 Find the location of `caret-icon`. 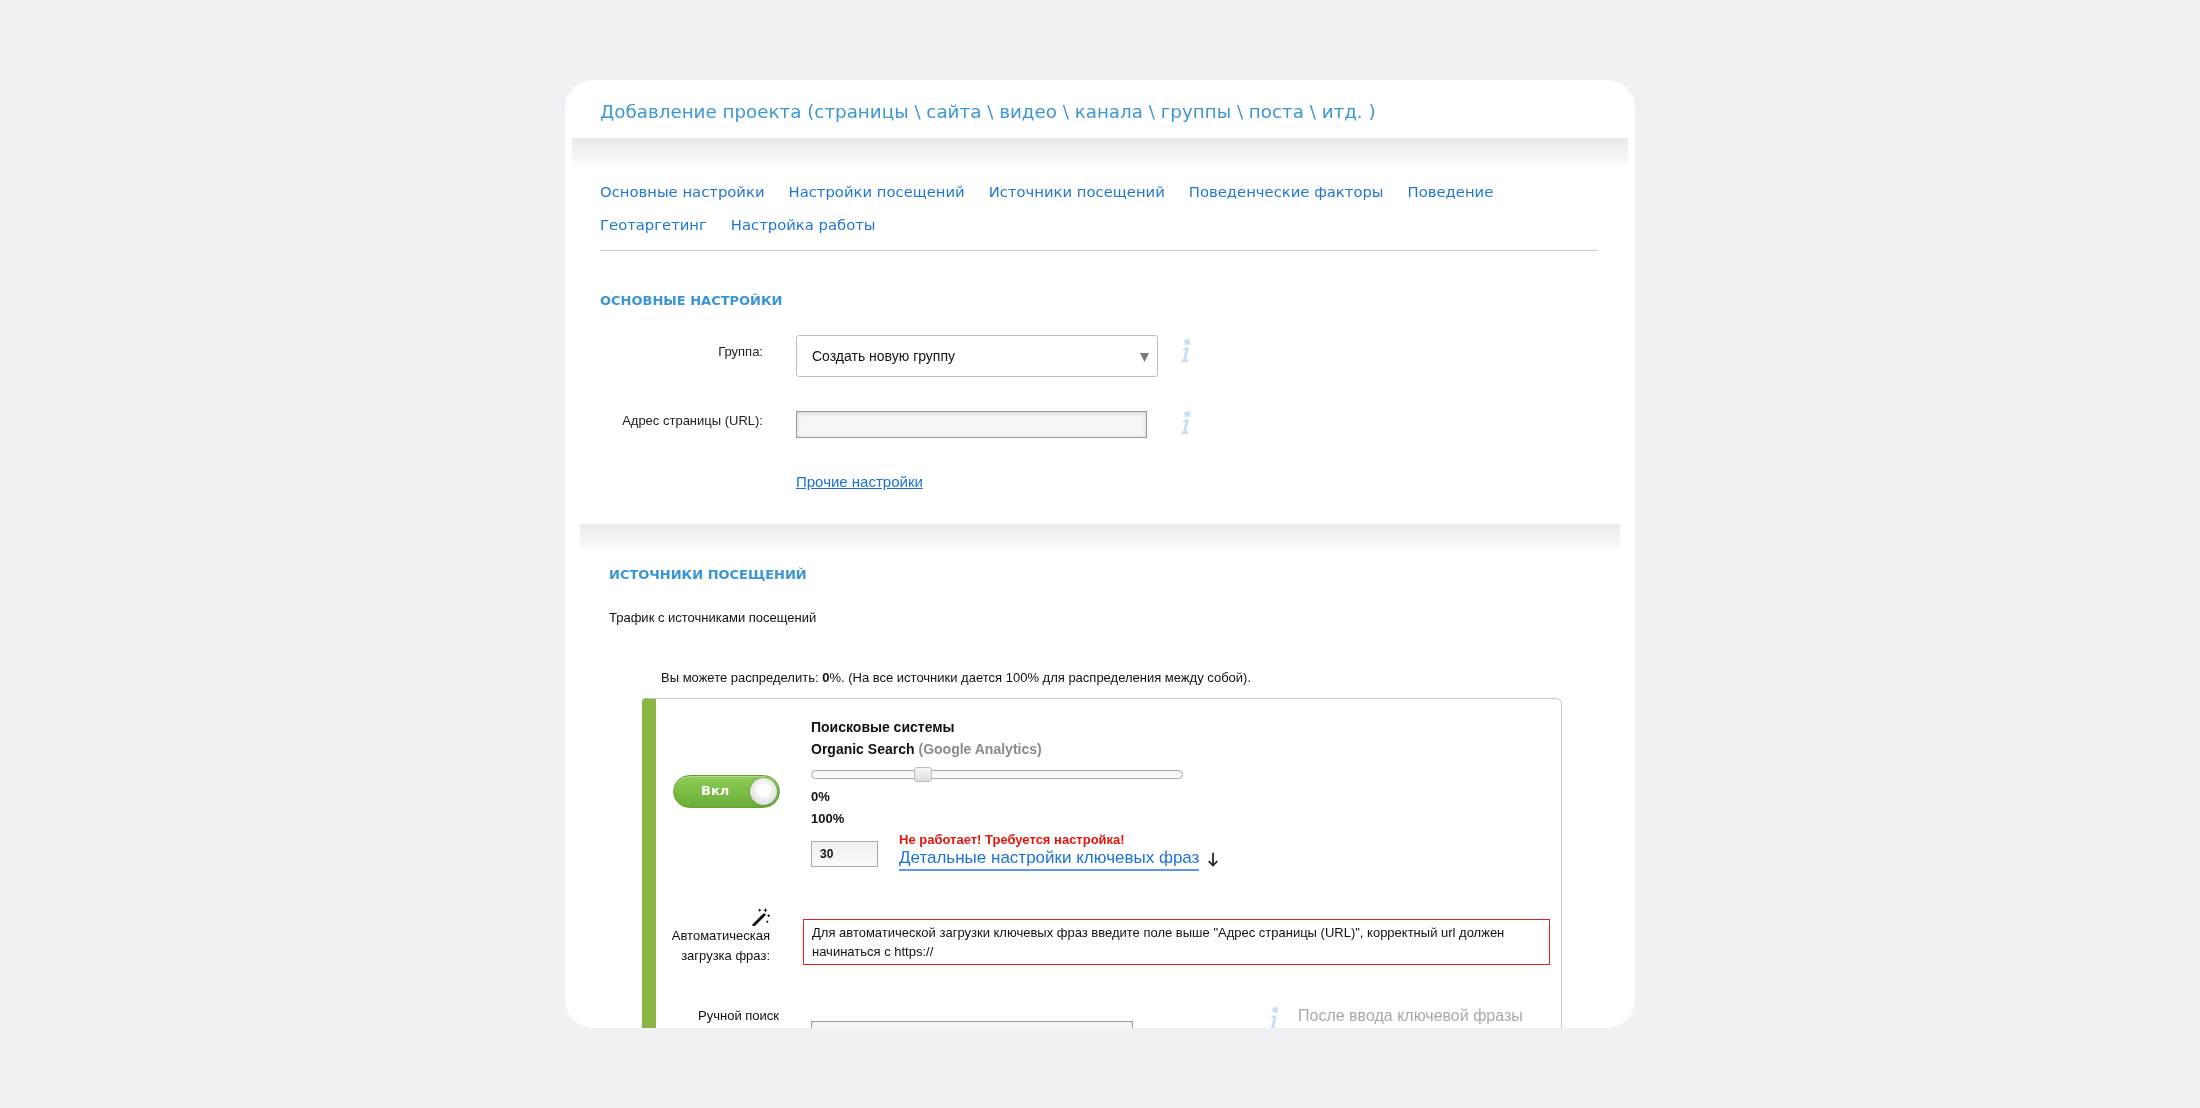

caret-icon is located at coordinates (1144, 356).